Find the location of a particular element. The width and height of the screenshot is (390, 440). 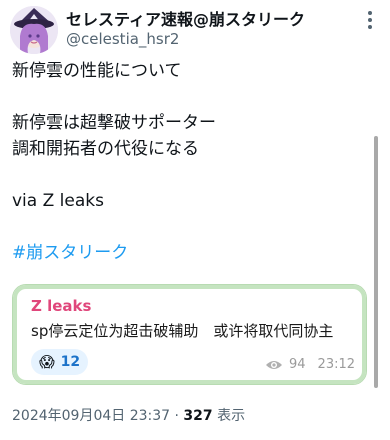

tweet-line: via Z leaks is located at coordinates (58, 201).